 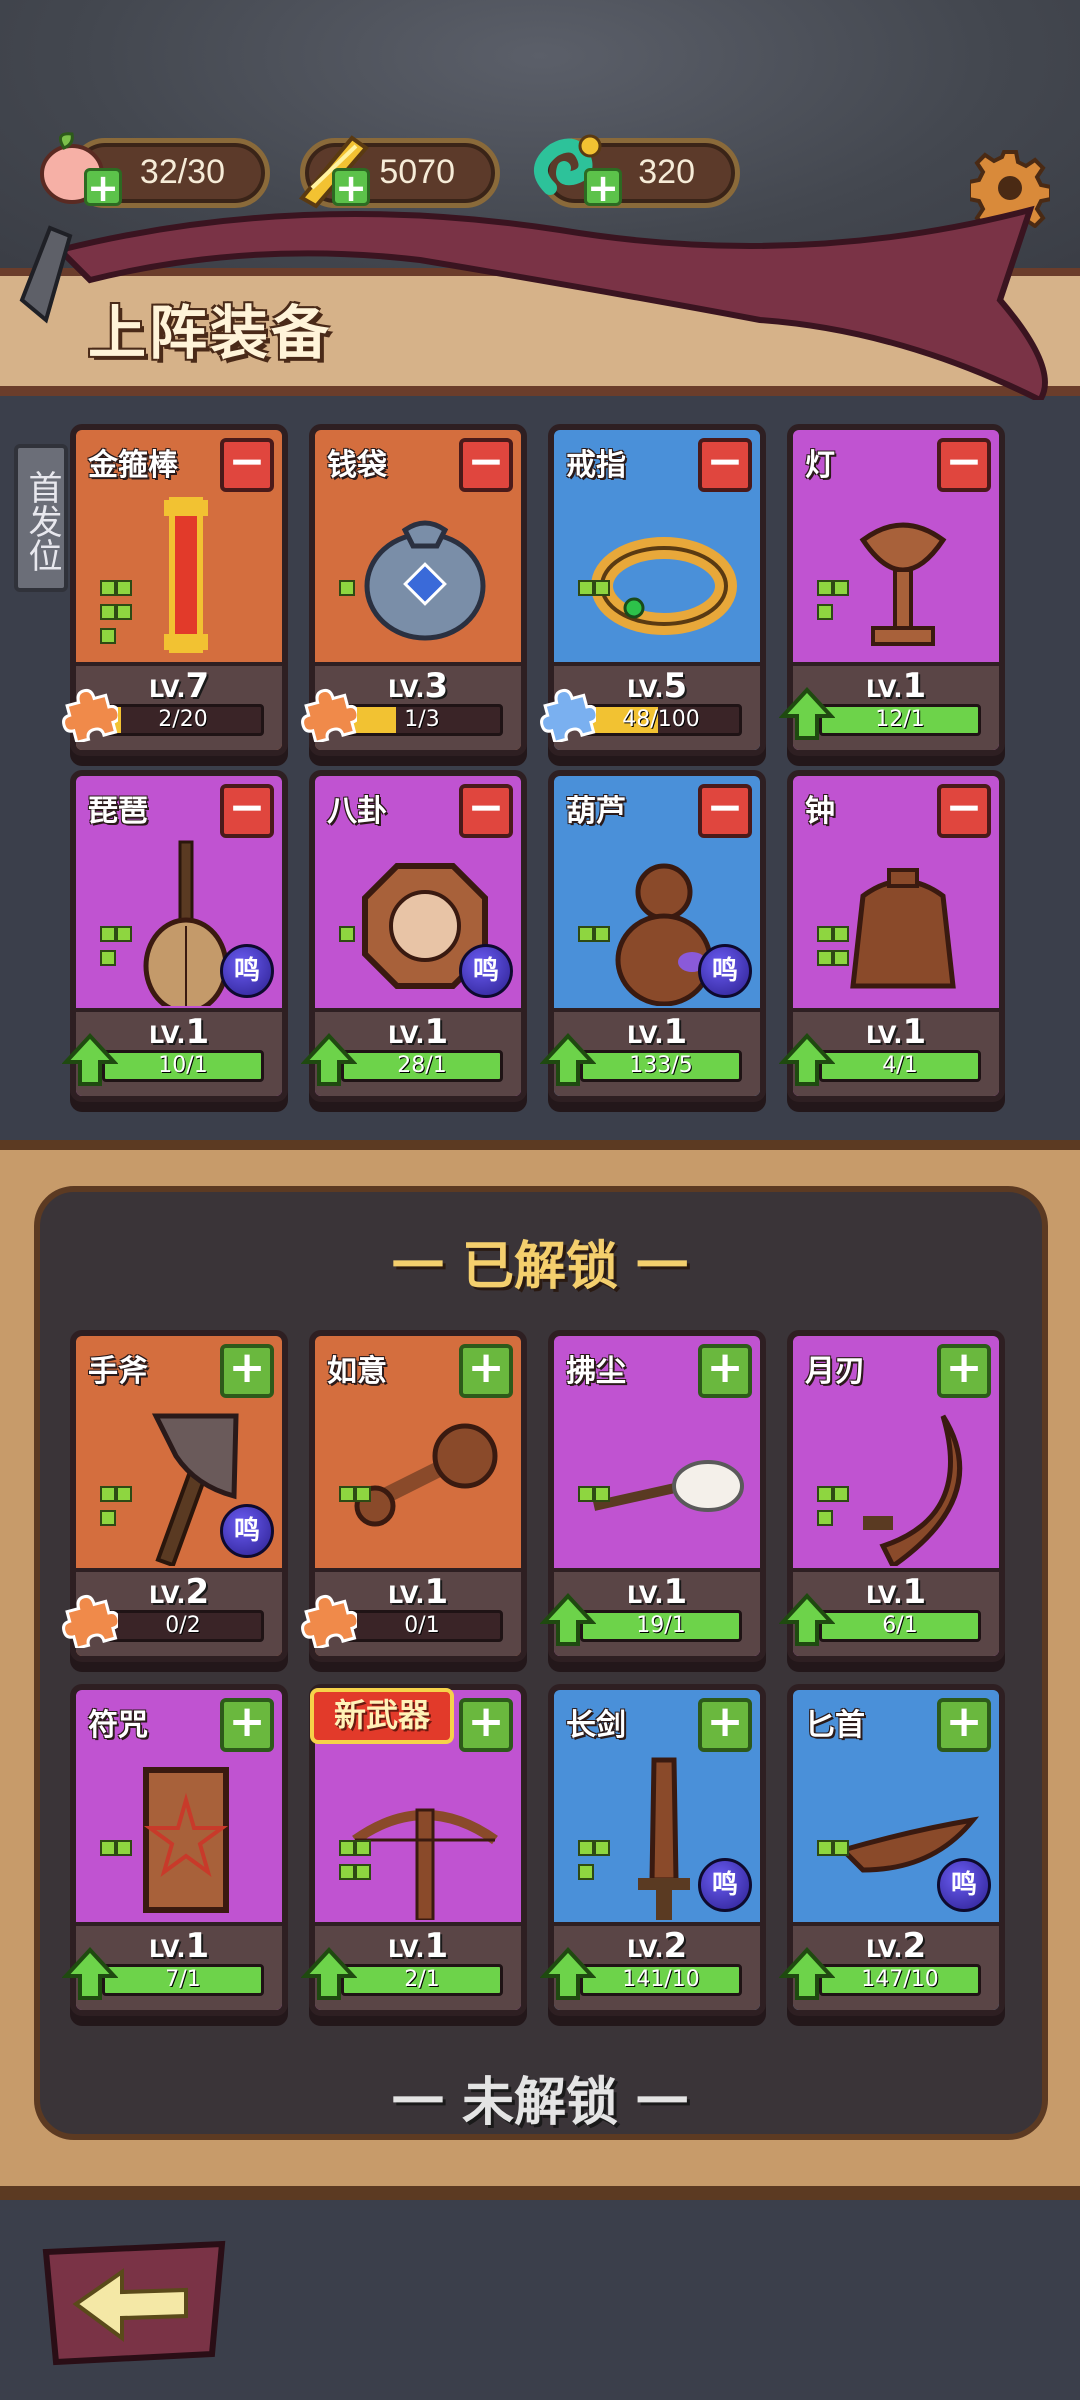 I want to click on progress-text: 6/1, so click(x=900, y=1625).